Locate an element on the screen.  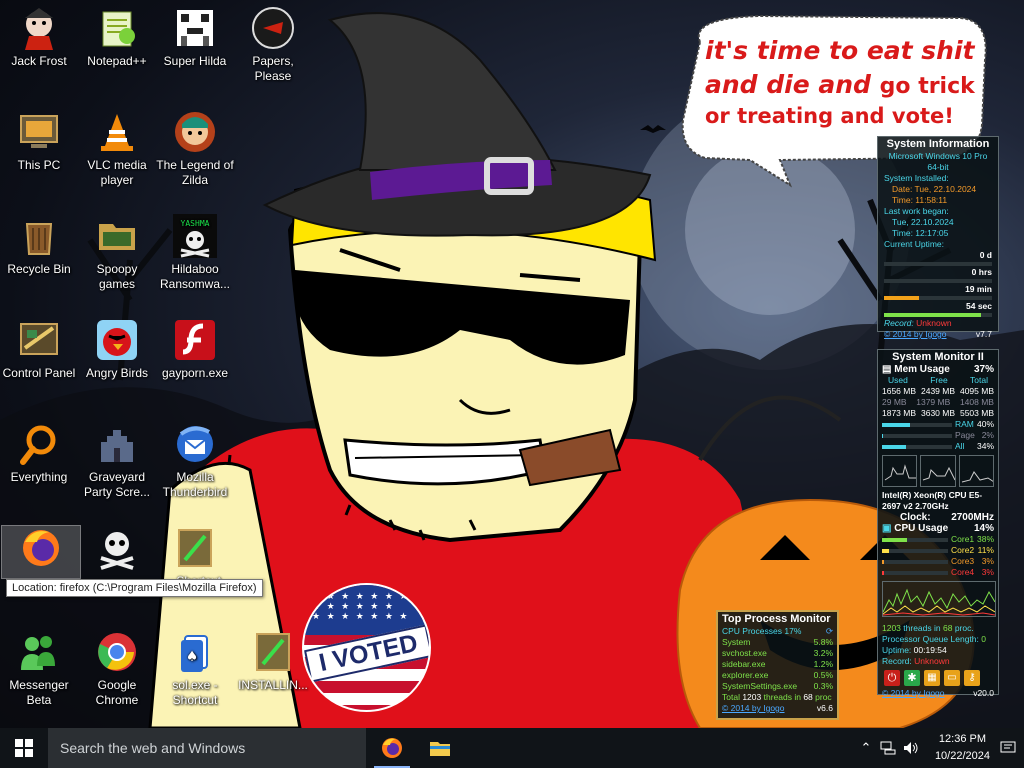
badge-stars: ★ ★ ★ ★ ★ ★ ★ ★ ★ ★ ★ ★ ★ ★ ★ ★ ★ ★ ★ ★ is located at coordinates (361, 606).